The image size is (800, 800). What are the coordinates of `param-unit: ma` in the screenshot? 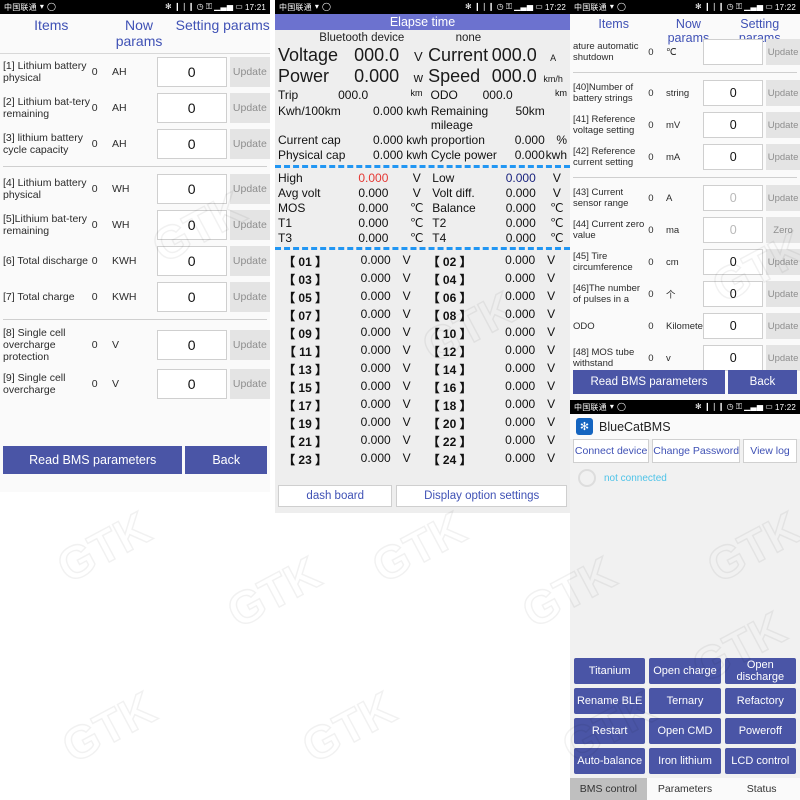 It's located at (672, 230).